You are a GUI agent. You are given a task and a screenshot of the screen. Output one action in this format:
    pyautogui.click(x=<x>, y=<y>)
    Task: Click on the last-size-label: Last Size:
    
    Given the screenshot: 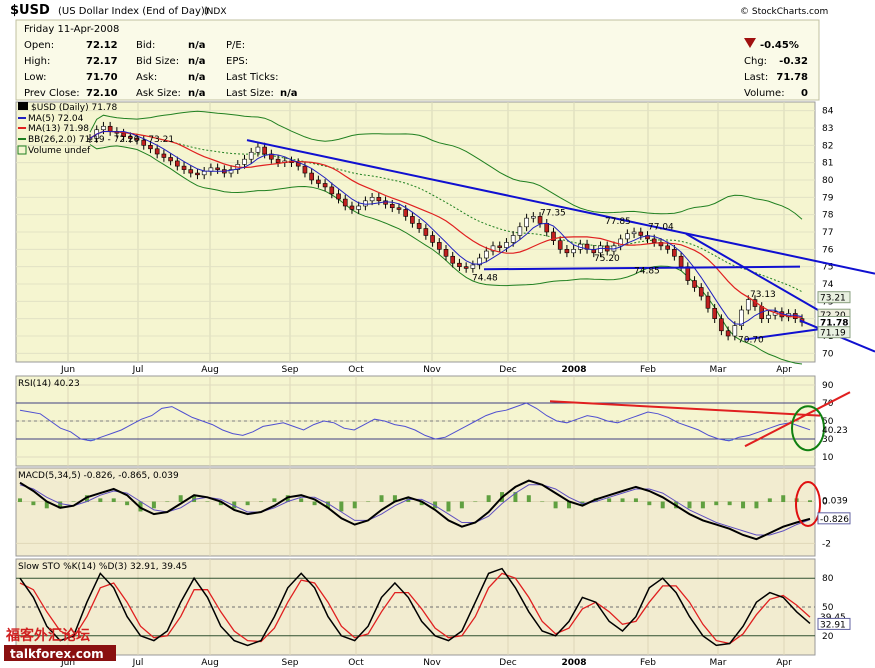 What is the action you would take?
    pyautogui.click(x=250, y=93)
    